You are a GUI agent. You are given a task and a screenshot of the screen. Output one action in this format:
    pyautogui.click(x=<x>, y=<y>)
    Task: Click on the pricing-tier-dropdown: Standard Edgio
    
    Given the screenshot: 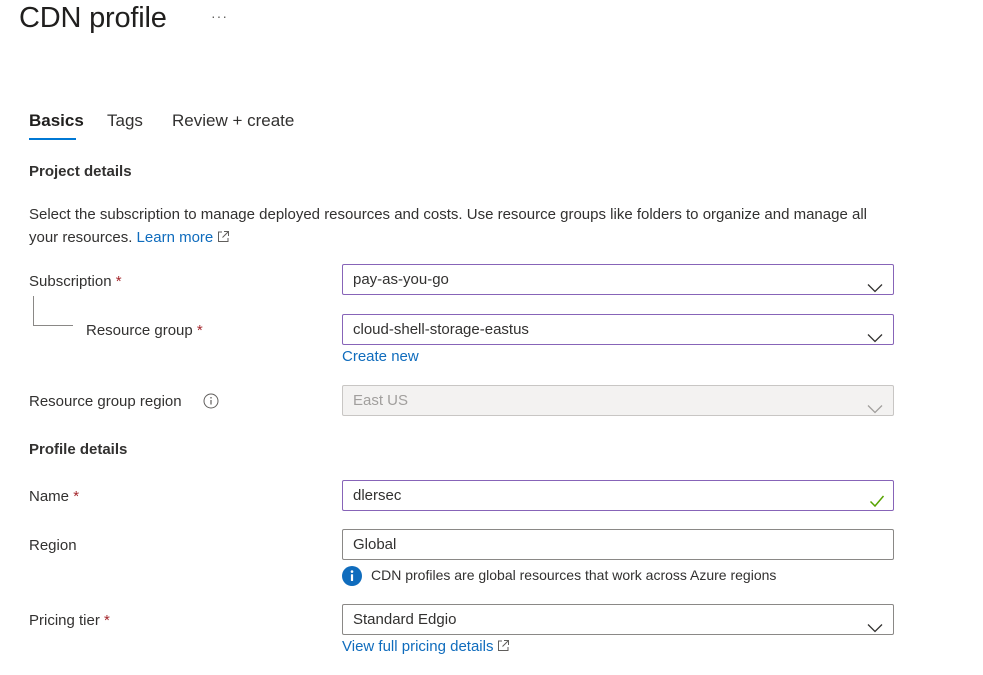 What is the action you would take?
    pyautogui.click(x=618, y=619)
    